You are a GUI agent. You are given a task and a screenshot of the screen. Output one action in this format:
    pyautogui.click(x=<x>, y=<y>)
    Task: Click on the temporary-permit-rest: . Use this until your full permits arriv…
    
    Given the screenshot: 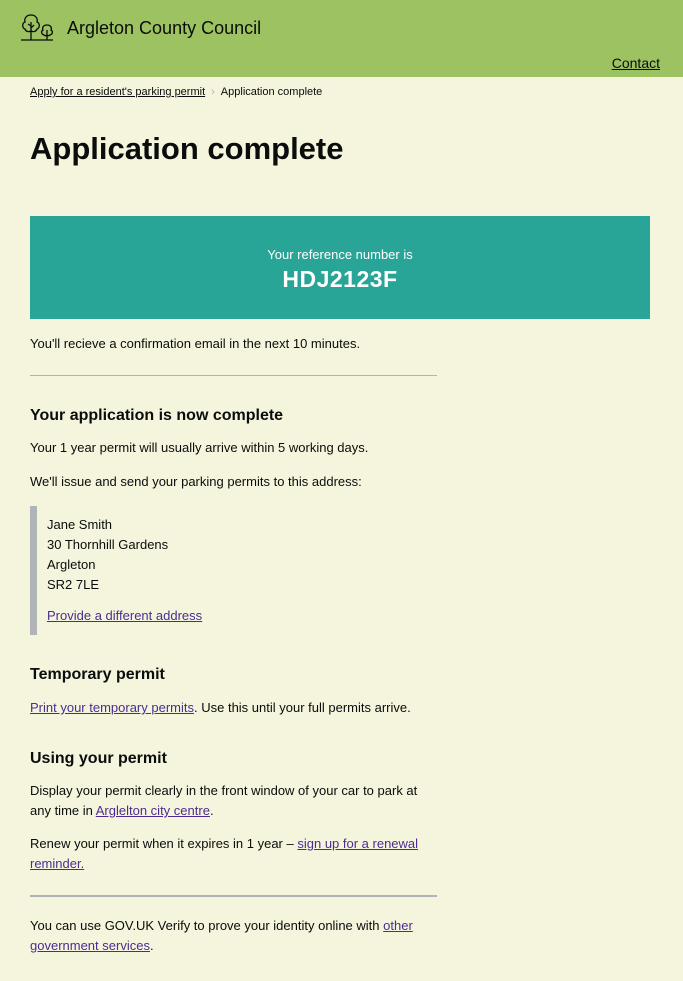 What is the action you would take?
    pyautogui.click(x=302, y=707)
    